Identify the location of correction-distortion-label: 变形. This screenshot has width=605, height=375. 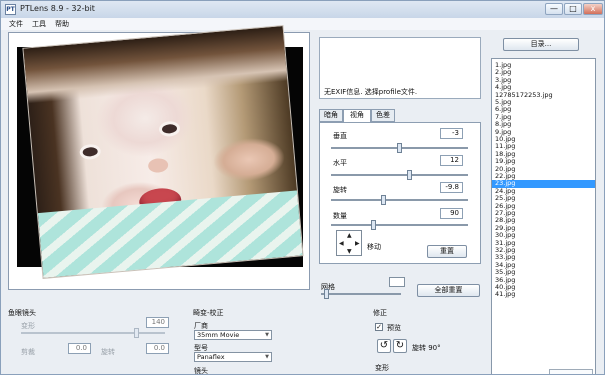
(382, 368).